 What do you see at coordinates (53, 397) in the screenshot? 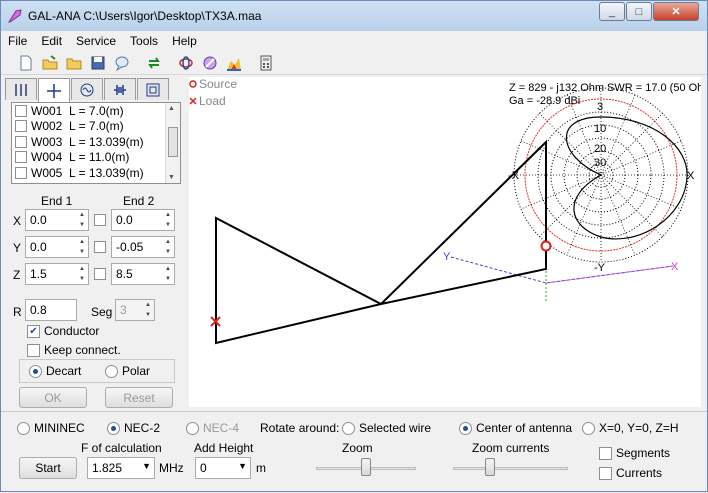
I see `ok-button: OK` at bounding box center [53, 397].